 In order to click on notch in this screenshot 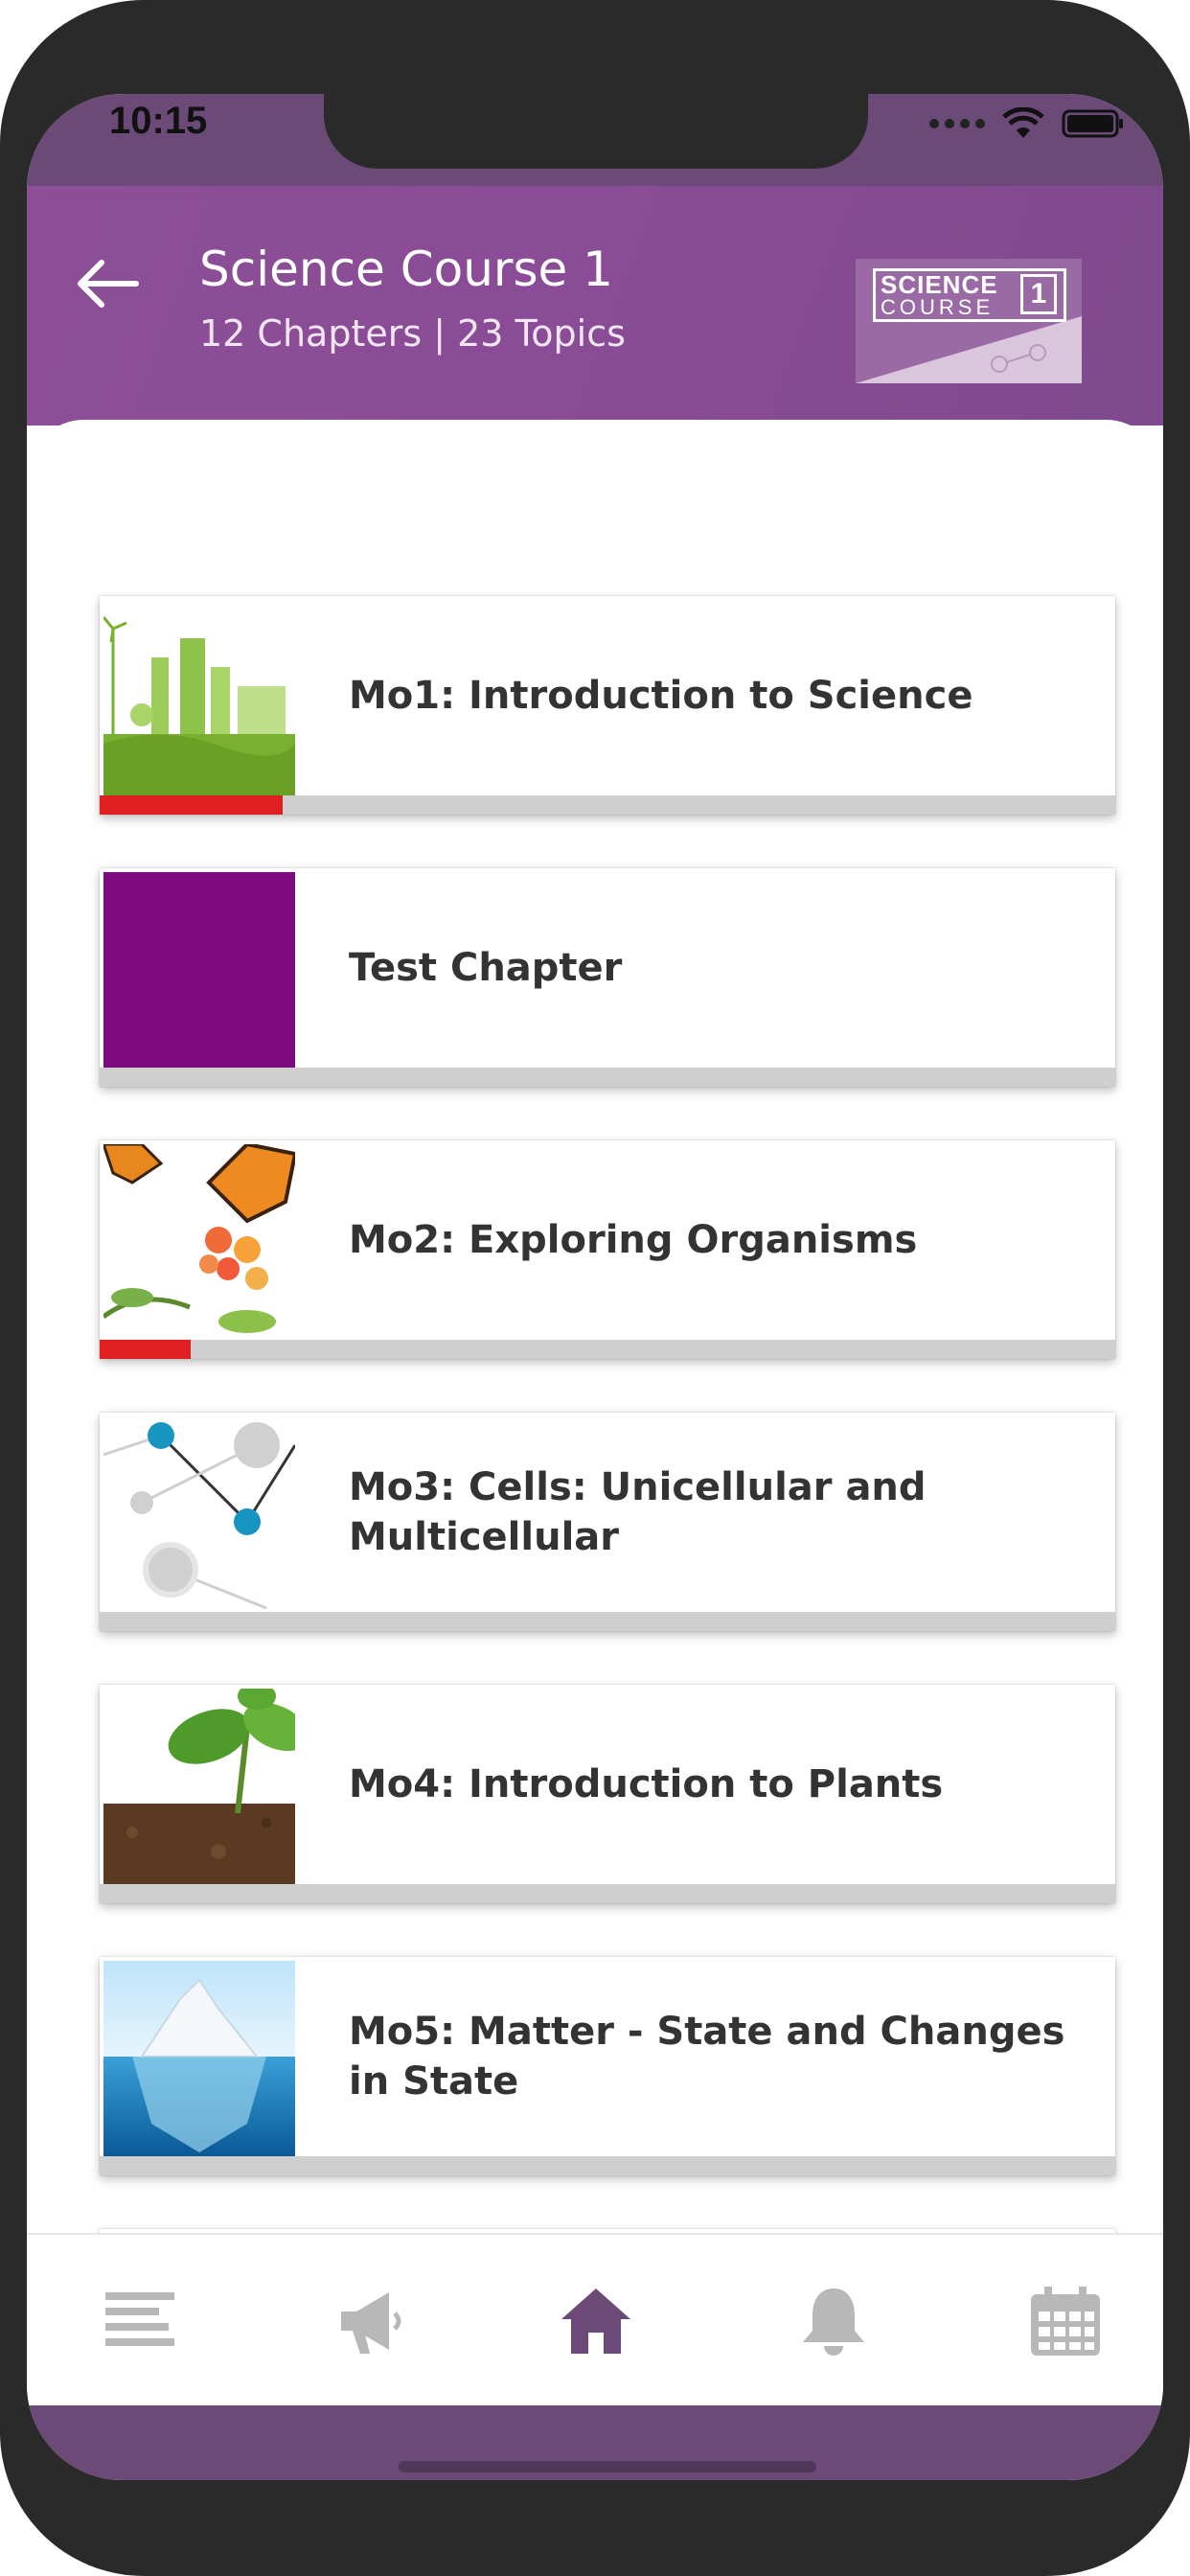, I will do `click(596, 131)`.